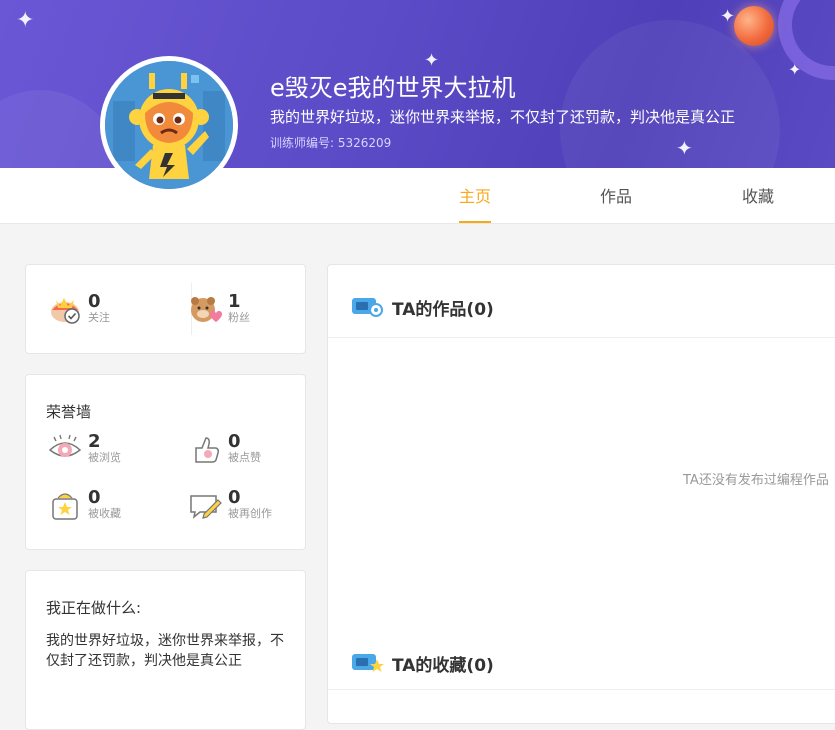 The width and height of the screenshot is (835, 730). What do you see at coordinates (234, 301) in the screenshot?
I see `fans-count: 1` at bounding box center [234, 301].